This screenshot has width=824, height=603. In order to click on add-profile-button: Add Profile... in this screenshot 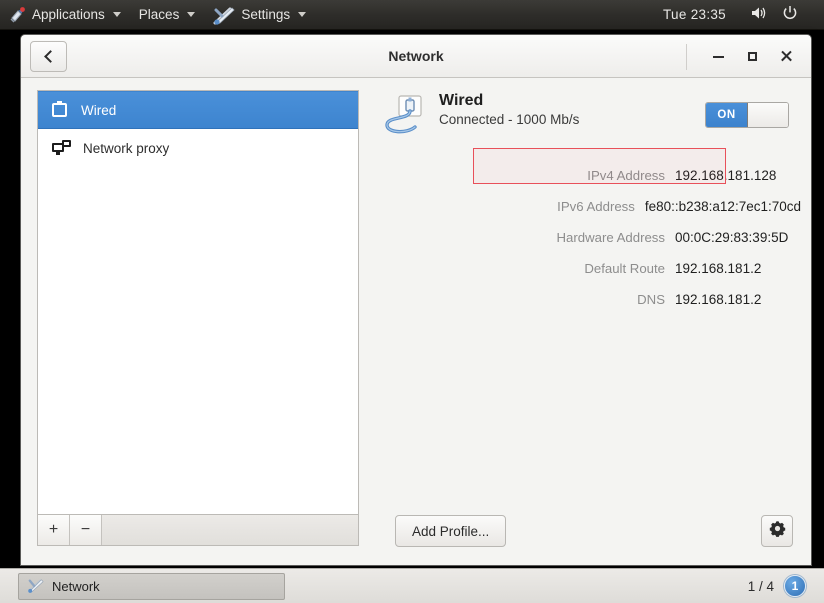, I will do `click(451, 531)`.